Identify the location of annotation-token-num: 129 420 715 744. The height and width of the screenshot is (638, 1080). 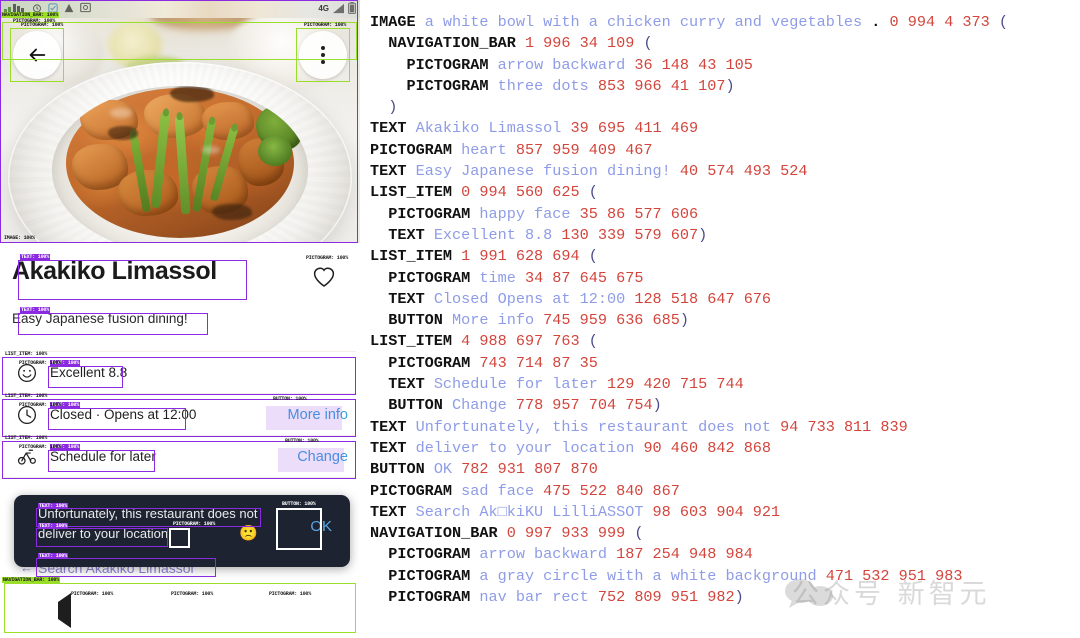
(675, 384).